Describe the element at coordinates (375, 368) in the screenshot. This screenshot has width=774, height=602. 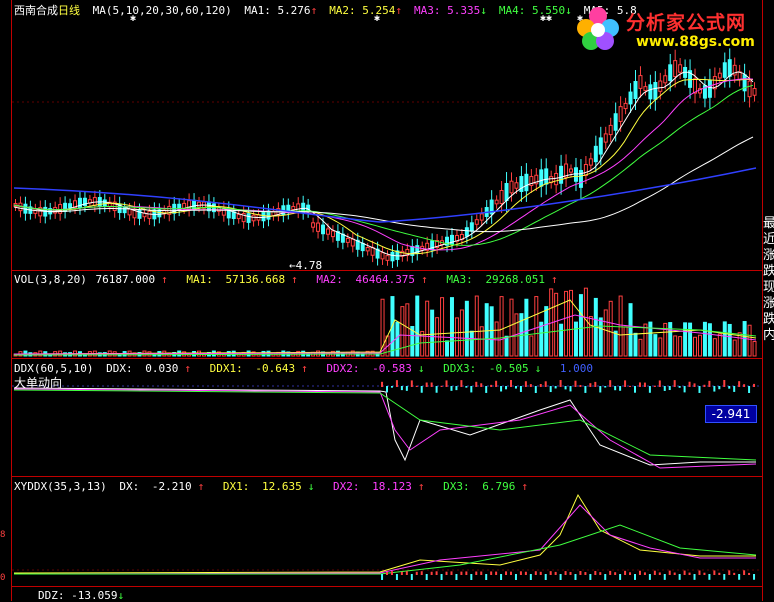
I see `ddx2-value: DDX2: -0.583 ↓` at that location.